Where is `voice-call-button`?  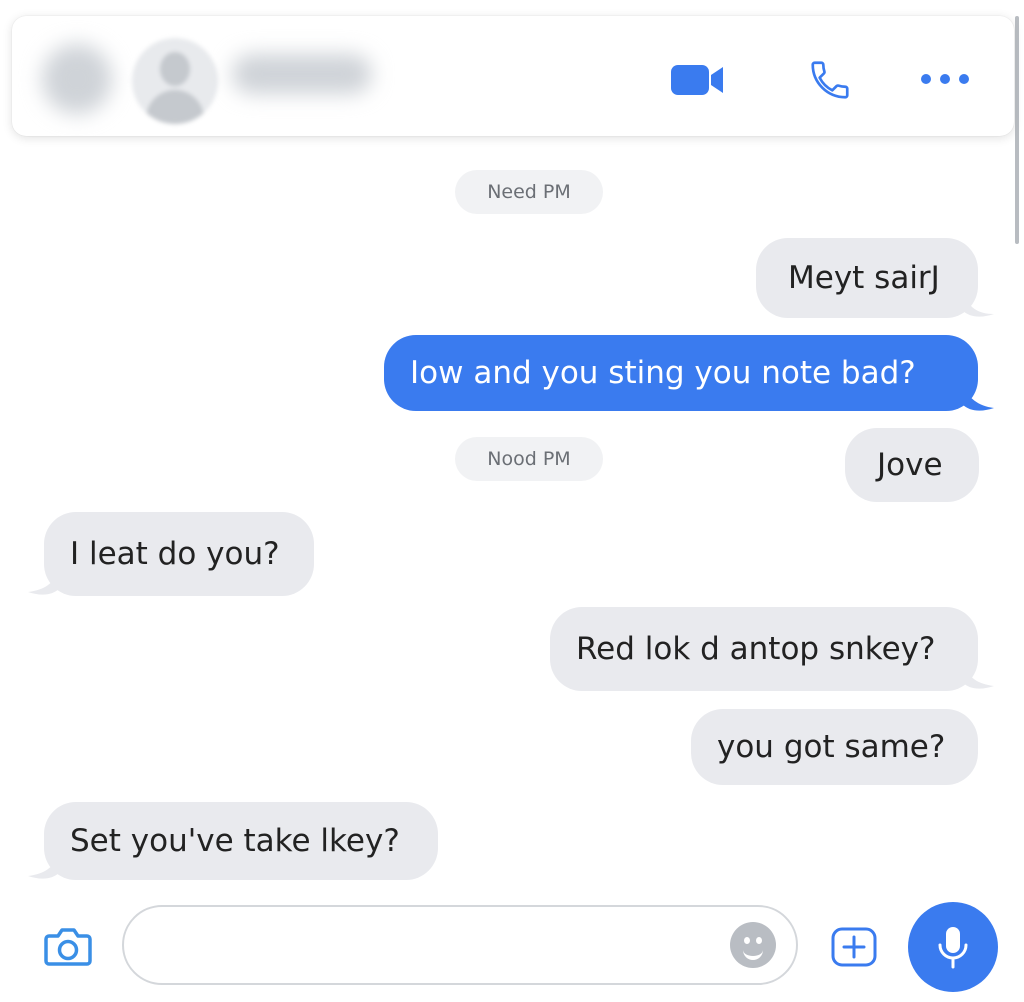
voice-call-button is located at coordinates (830, 80).